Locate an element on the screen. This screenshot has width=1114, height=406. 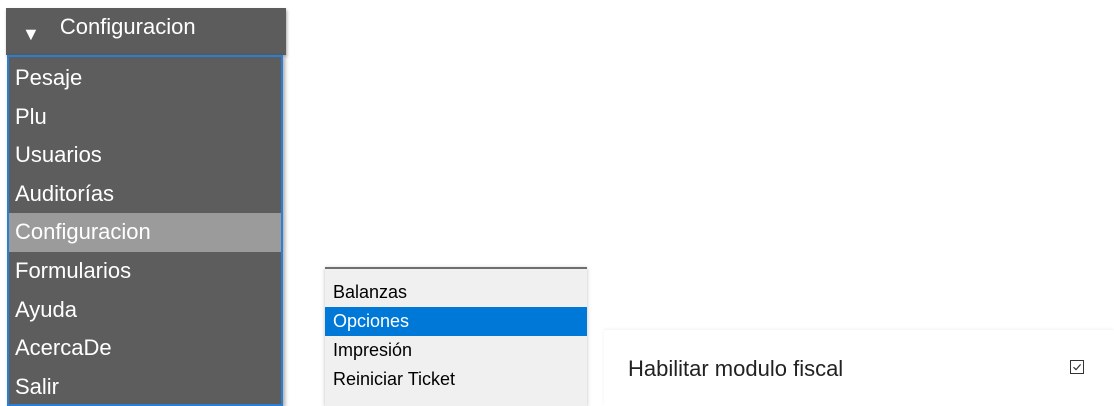
submenu-item-reiniciar-ticket: Reiniciar Ticket is located at coordinates (456, 379).